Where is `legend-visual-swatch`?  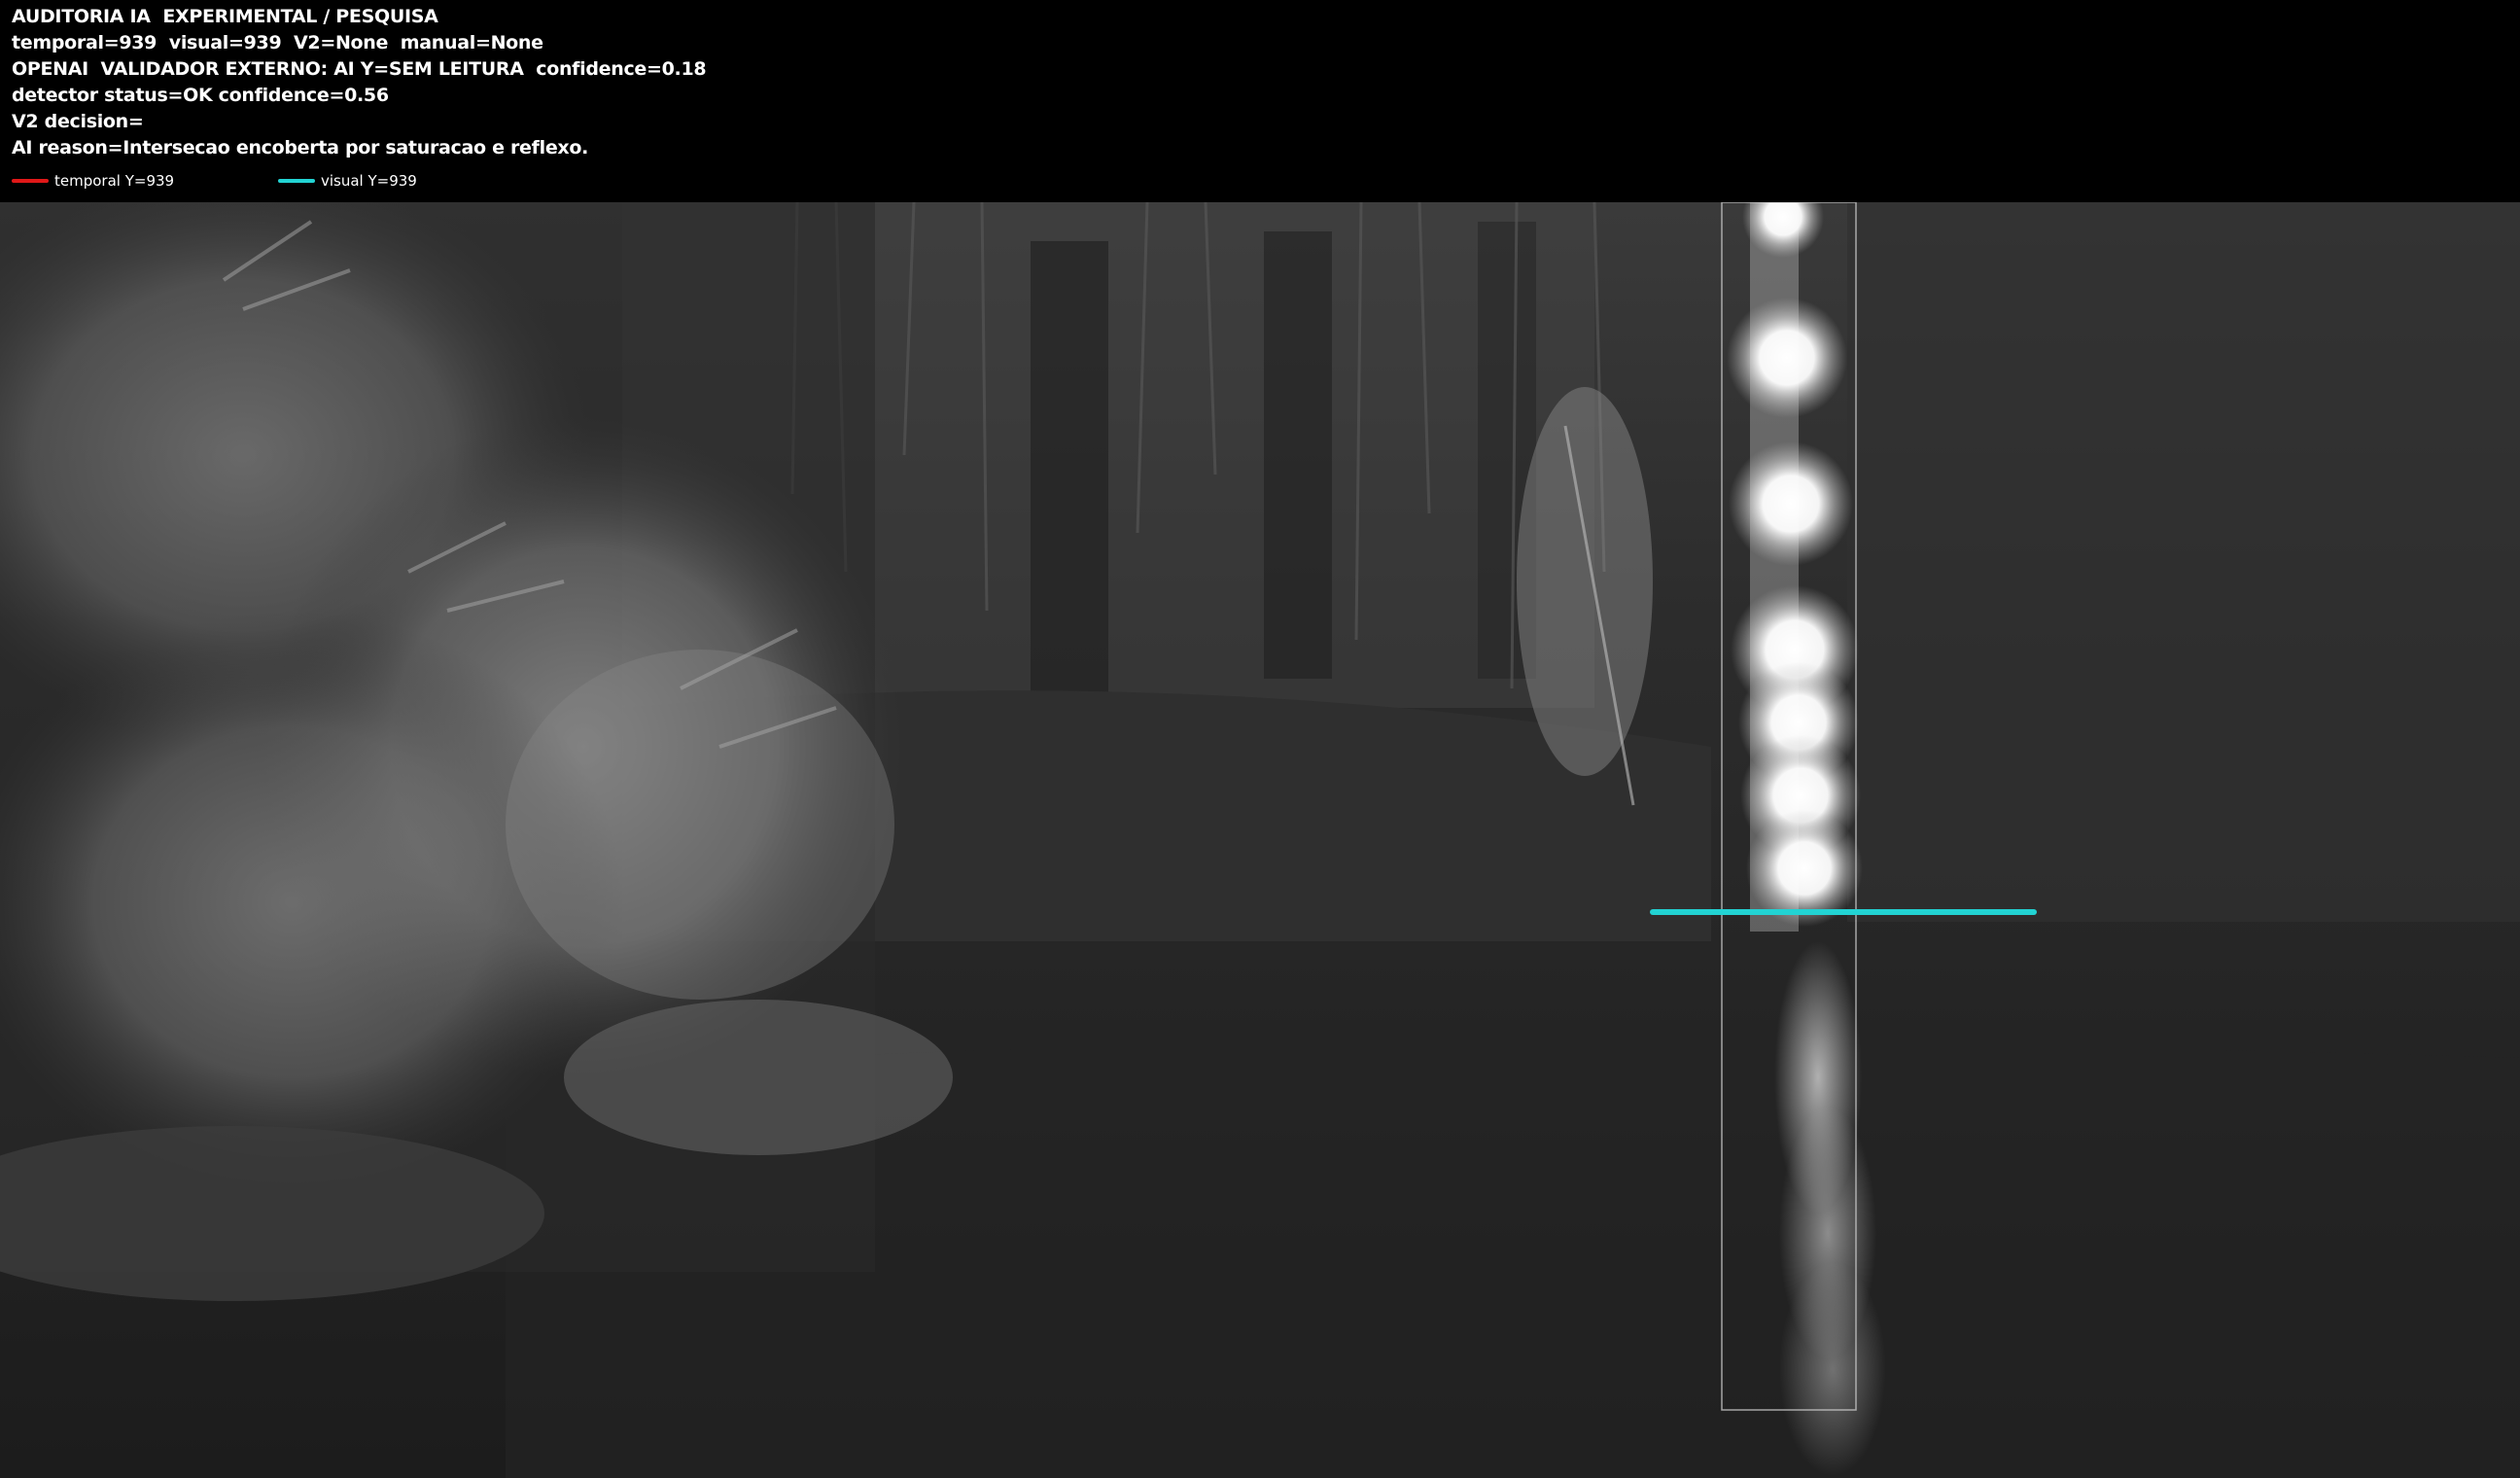
legend-visual-swatch is located at coordinates (296, 181).